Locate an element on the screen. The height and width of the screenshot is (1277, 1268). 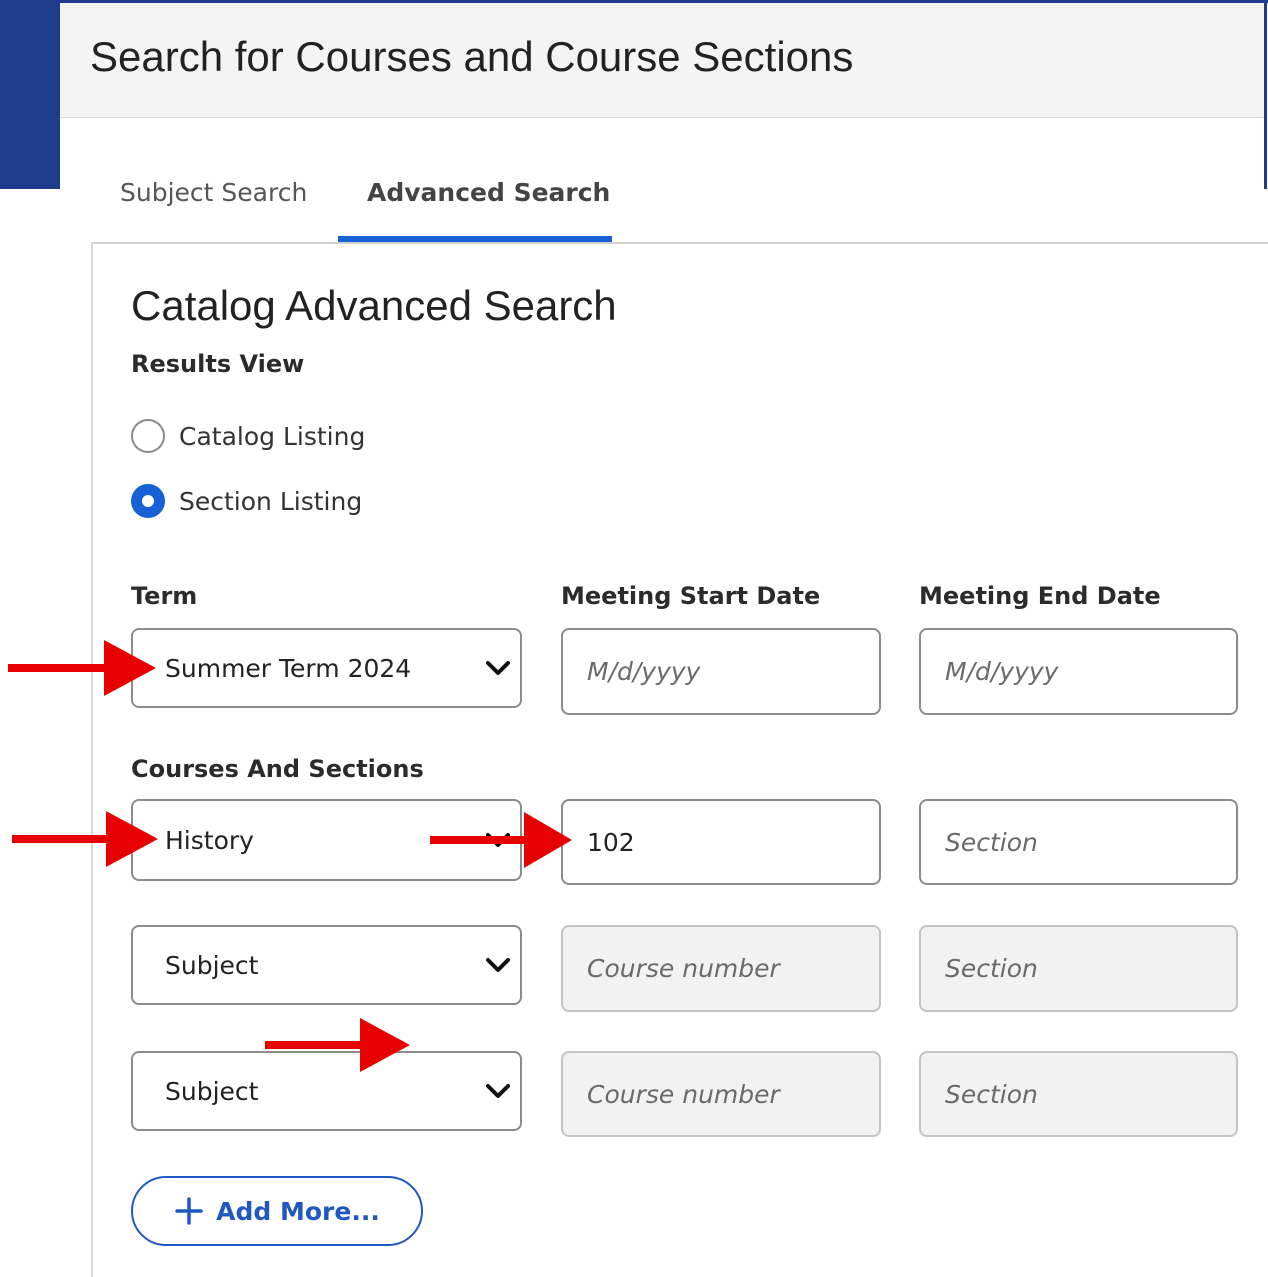
tabs-divider is located at coordinates (679, 243).